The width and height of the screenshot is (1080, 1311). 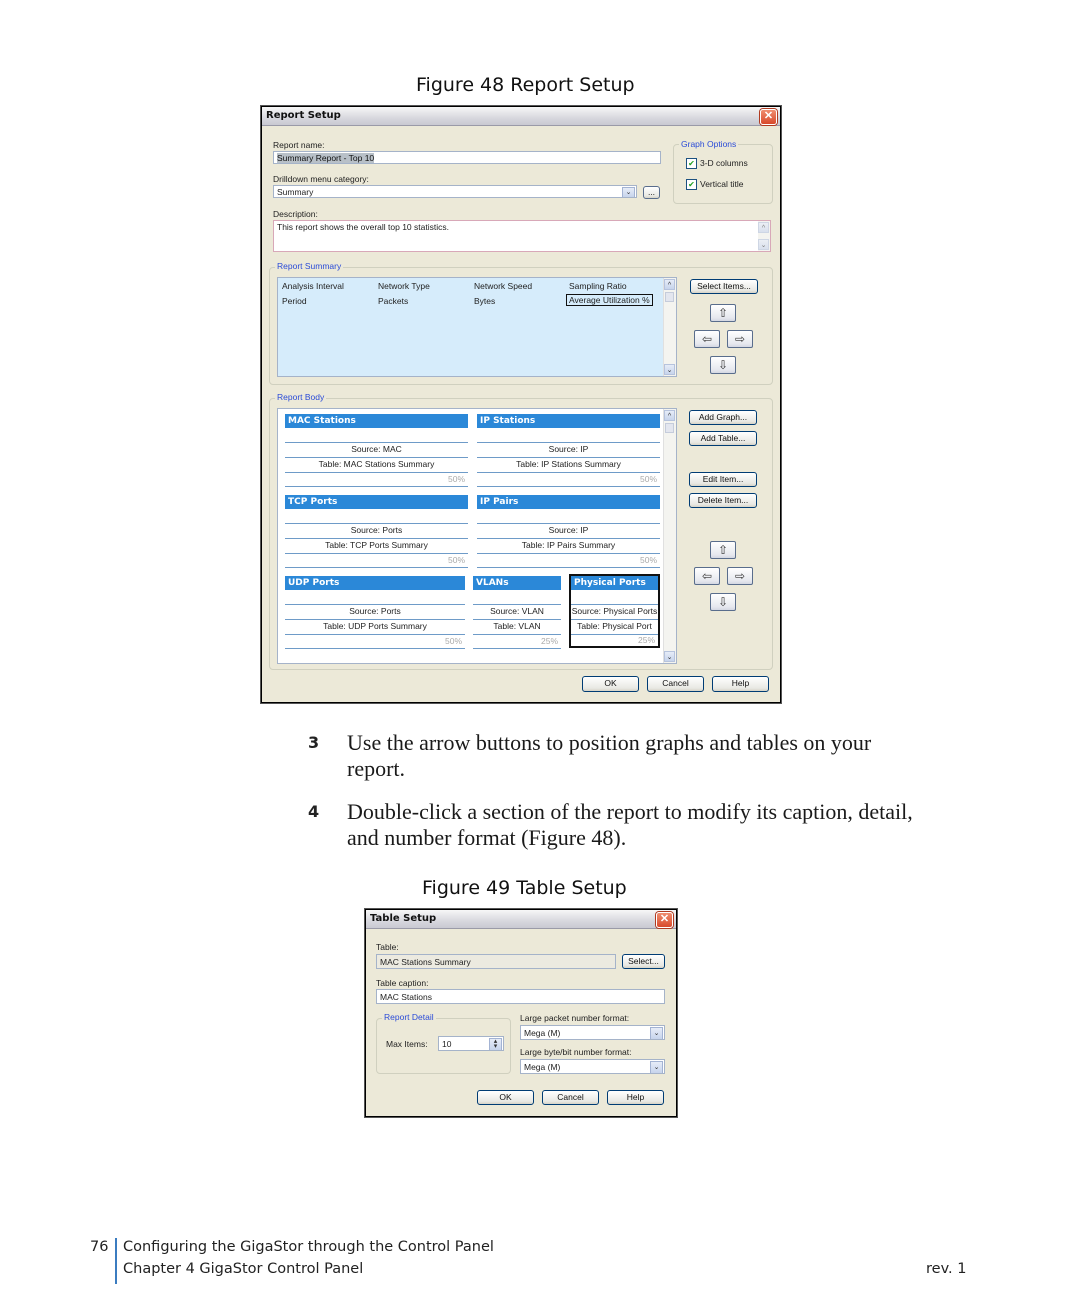 I want to click on arrow-down-icon: ⇩, so click(x=723, y=602).